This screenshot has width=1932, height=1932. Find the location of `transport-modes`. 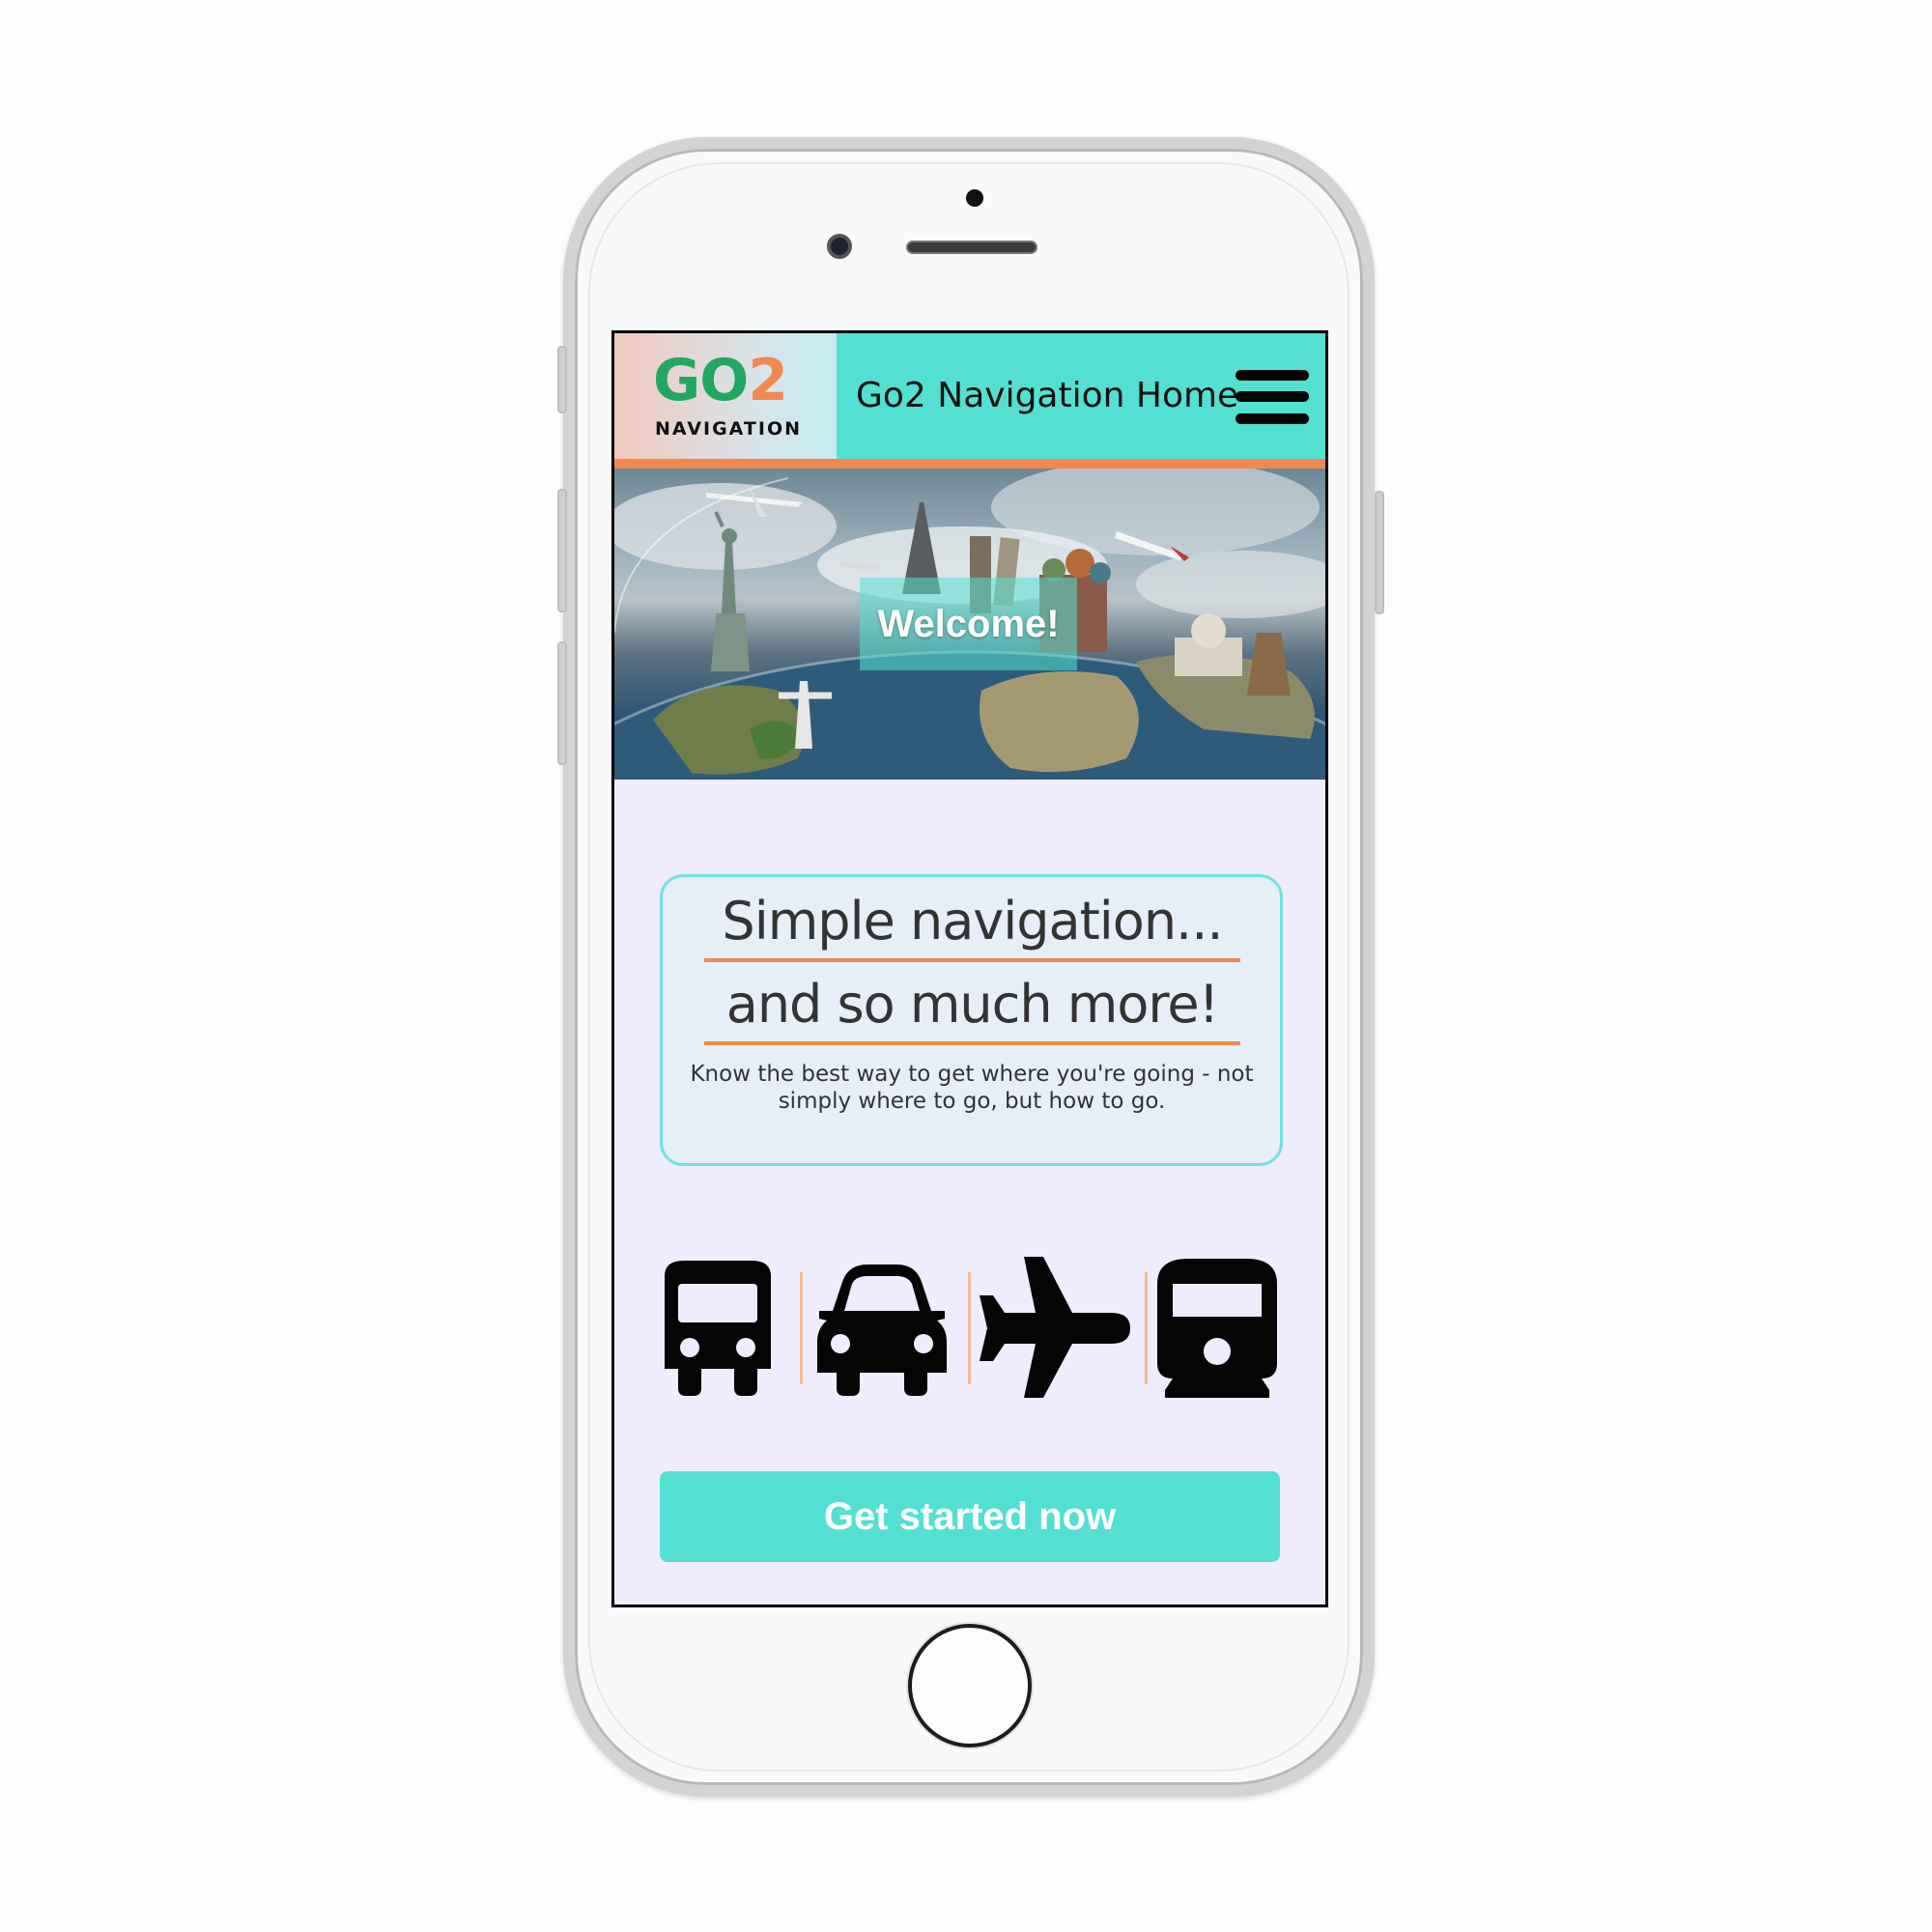

transport-modes is located at coordinates (968, 1327).